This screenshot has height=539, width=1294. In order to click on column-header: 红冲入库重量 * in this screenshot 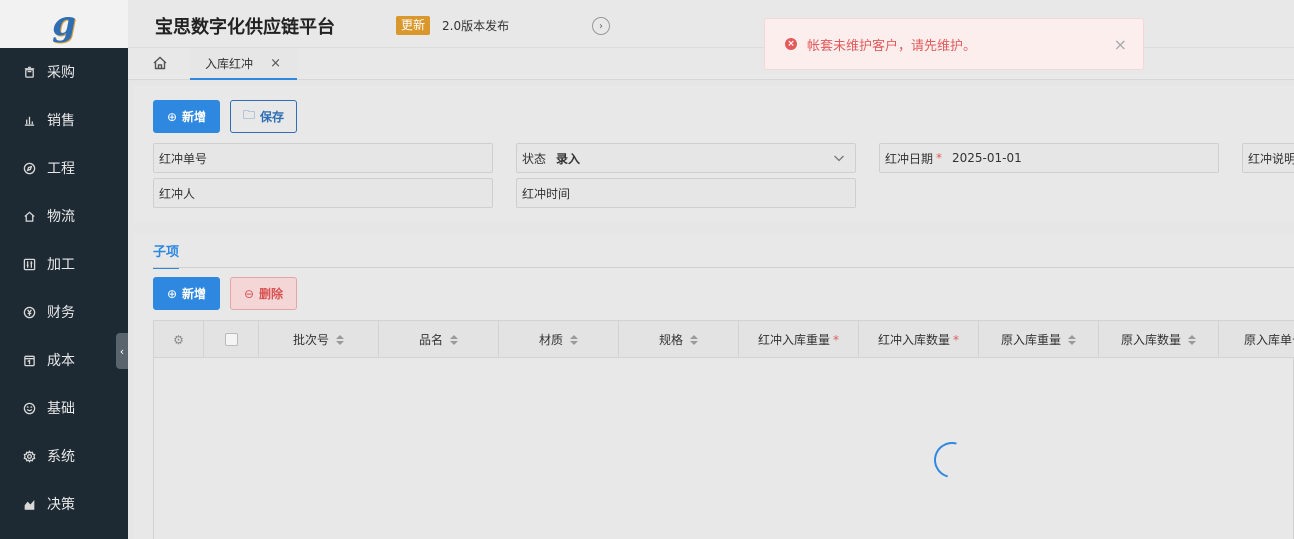, I will do `click(799, 339)`.